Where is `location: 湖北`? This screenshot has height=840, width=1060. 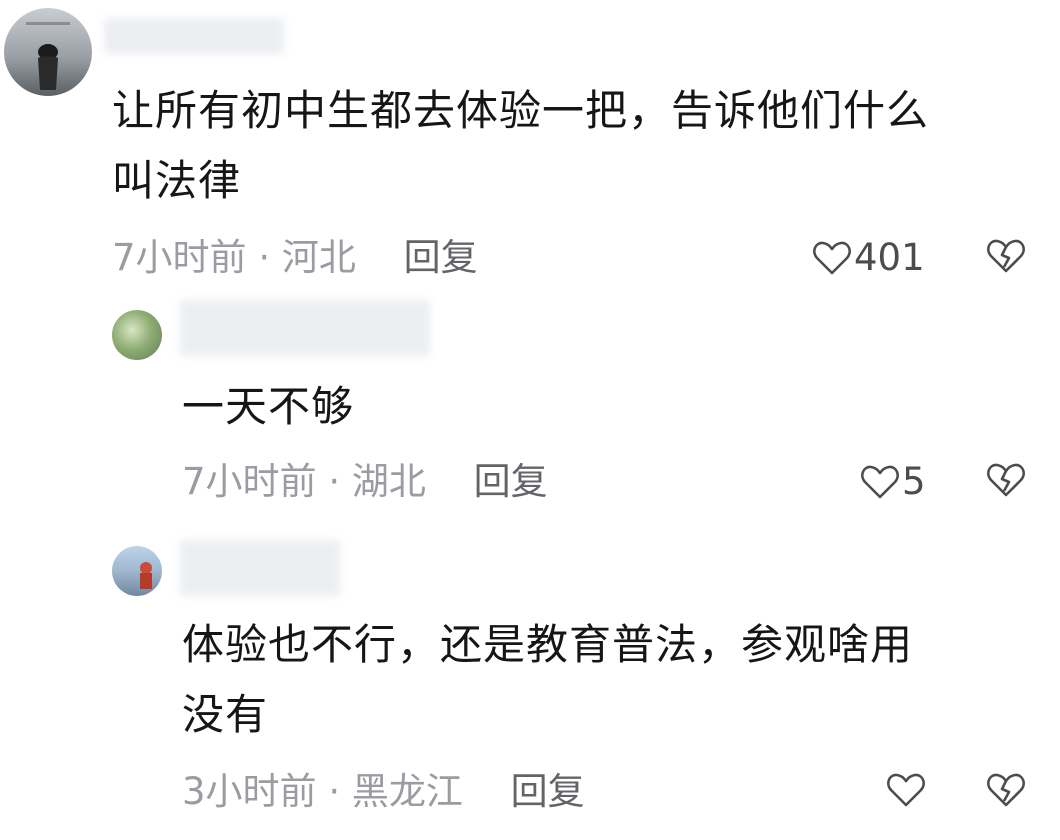
location: 湖北 is located at coordinates (388, 481).